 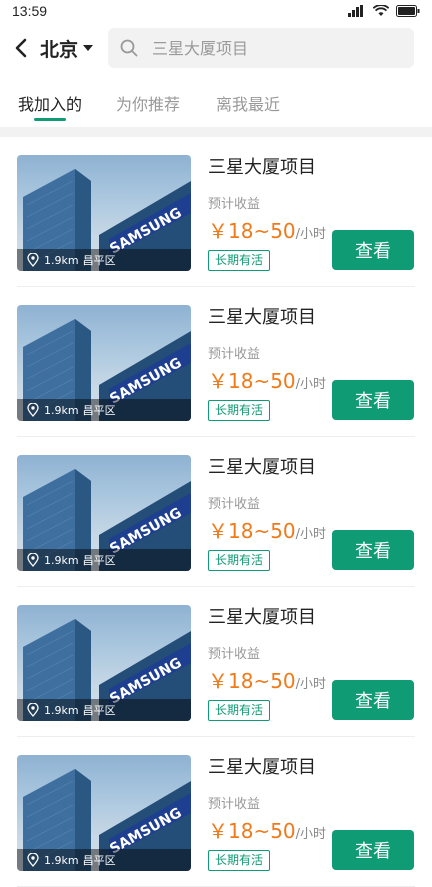 I want to click on status-icons, so click(x=384, y=11).